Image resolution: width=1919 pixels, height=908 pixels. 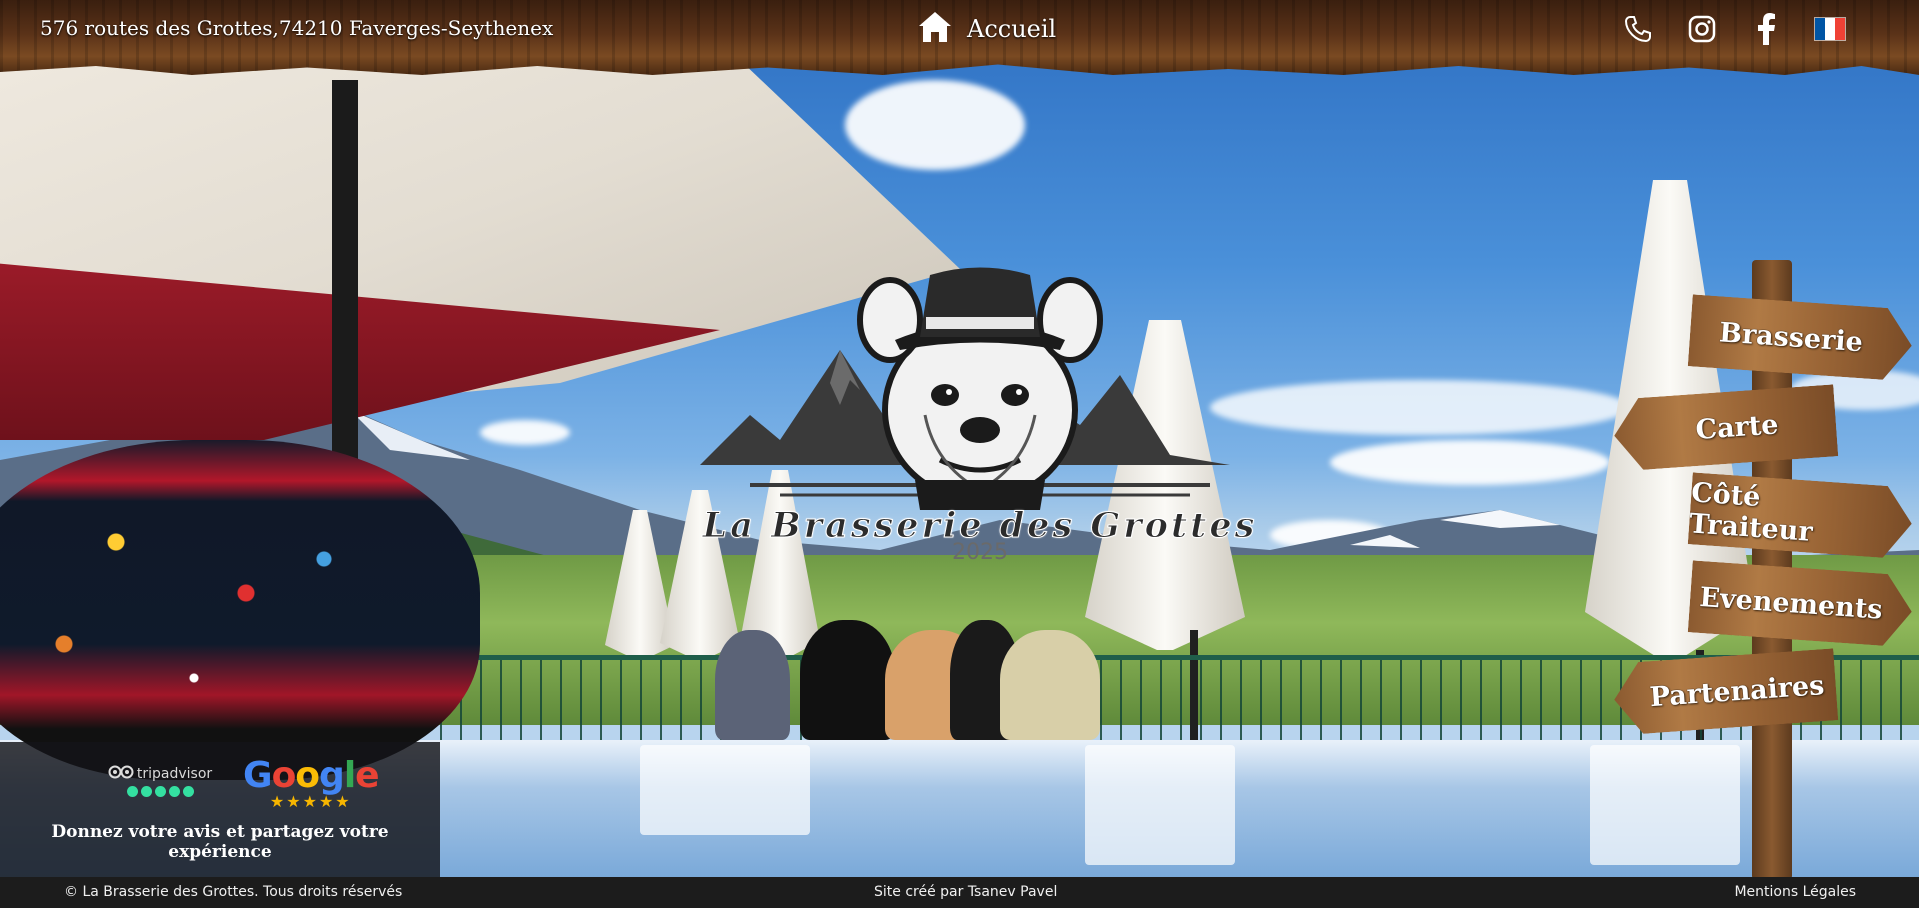 I want to click on home-label: Accueil, so click(x=1012, y=29).